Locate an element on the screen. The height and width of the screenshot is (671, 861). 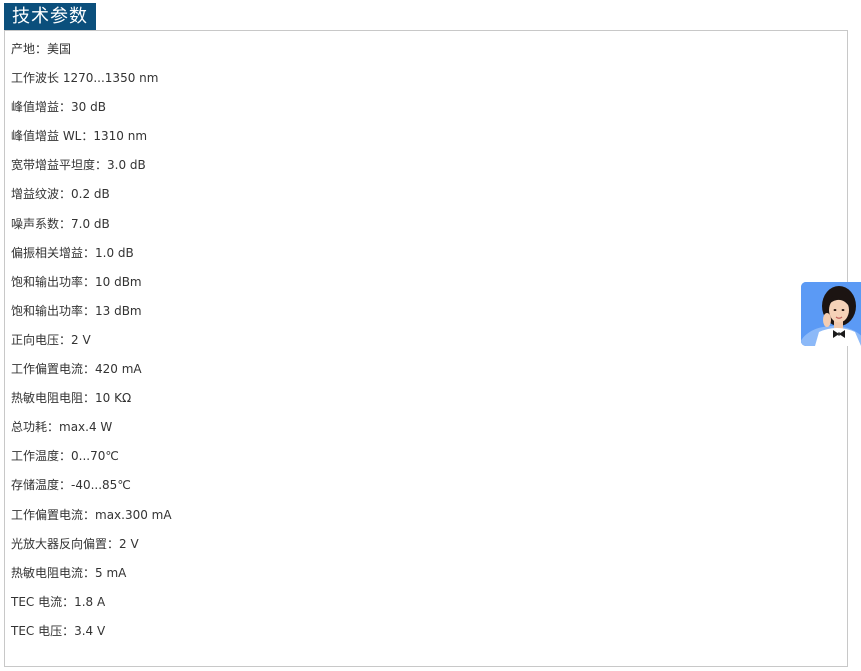
spec-item-storage-temp: 存储温度：-40...85℃ is located at coordinates (71, 485).